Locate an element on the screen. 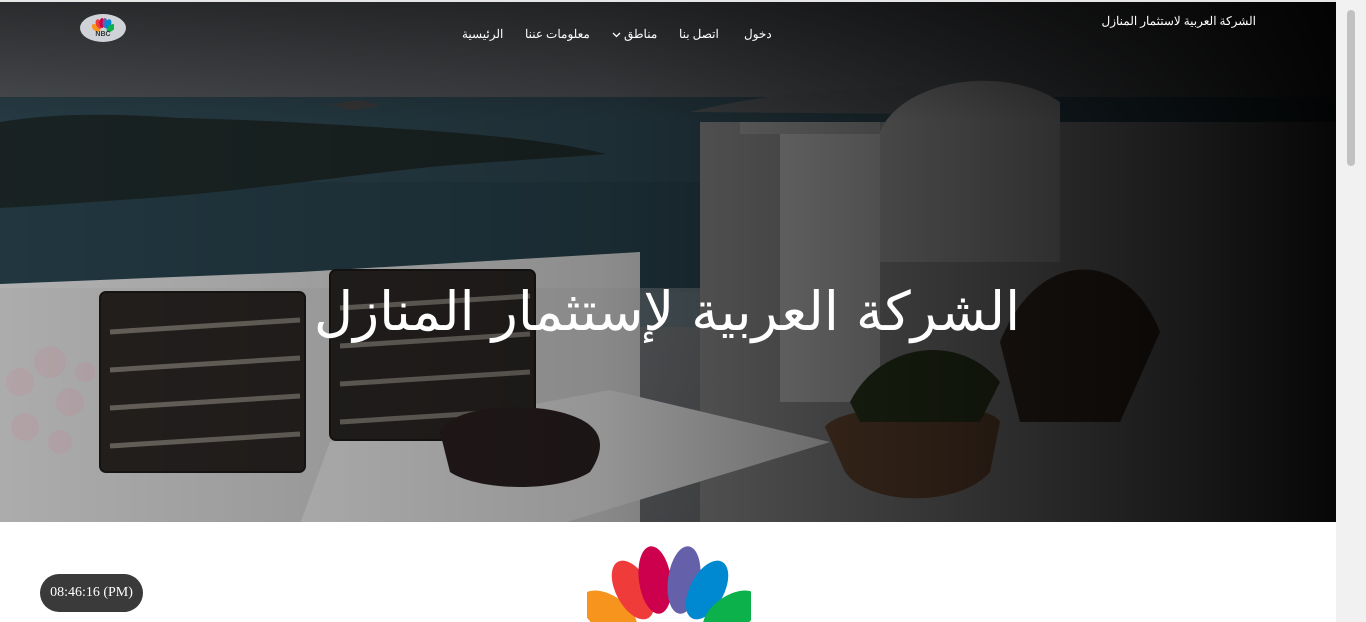 The height and width of the screenshot is (622, 1366). nav-regions-label: مناطق is located at coordinates (641, 34).